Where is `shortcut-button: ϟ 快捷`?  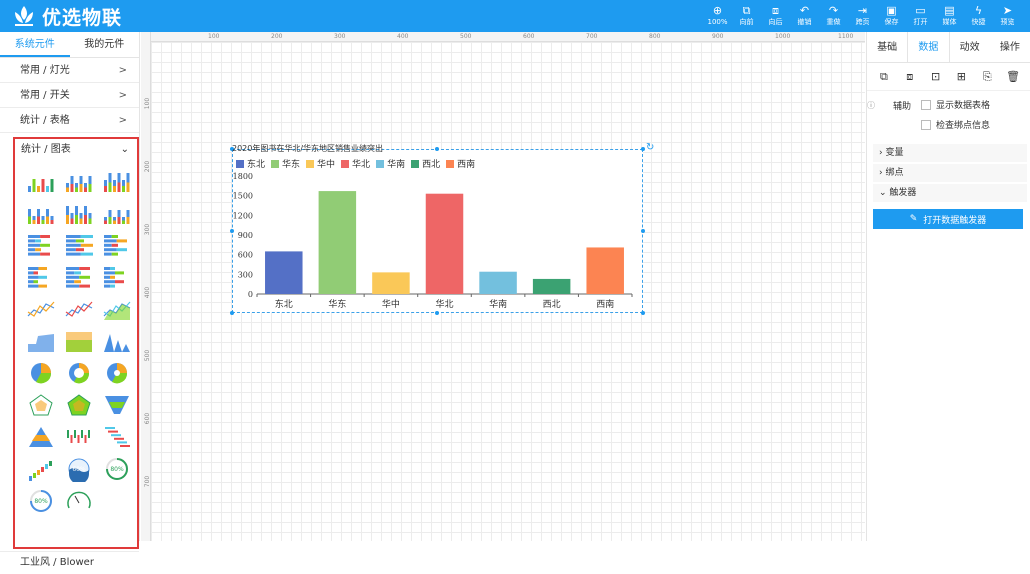
shortcut-button: ϟ 快捷 is located at coordinates (978, 16).